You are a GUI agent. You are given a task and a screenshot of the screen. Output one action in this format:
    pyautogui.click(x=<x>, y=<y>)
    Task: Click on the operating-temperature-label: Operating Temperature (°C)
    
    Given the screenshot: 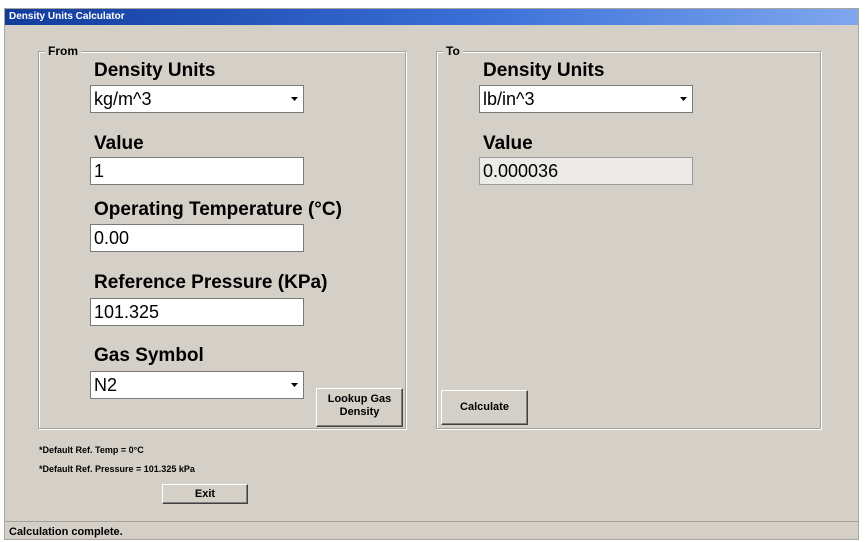 What is the action you would take?
    pyautogui.click(x=218, y=209)
    